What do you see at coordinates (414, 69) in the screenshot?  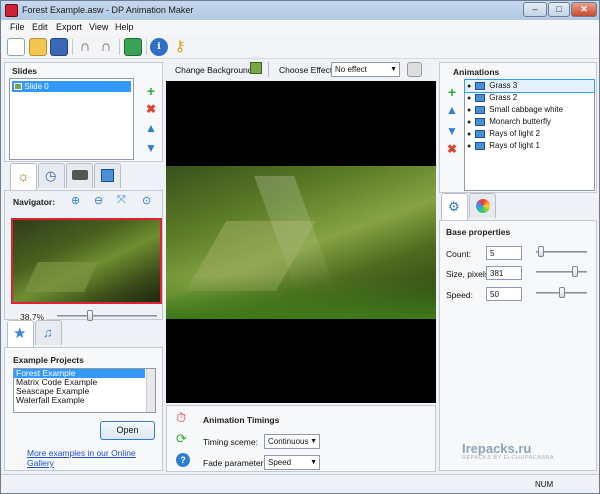 I see `effect-settings-icon` at bounding box center [414, 69].